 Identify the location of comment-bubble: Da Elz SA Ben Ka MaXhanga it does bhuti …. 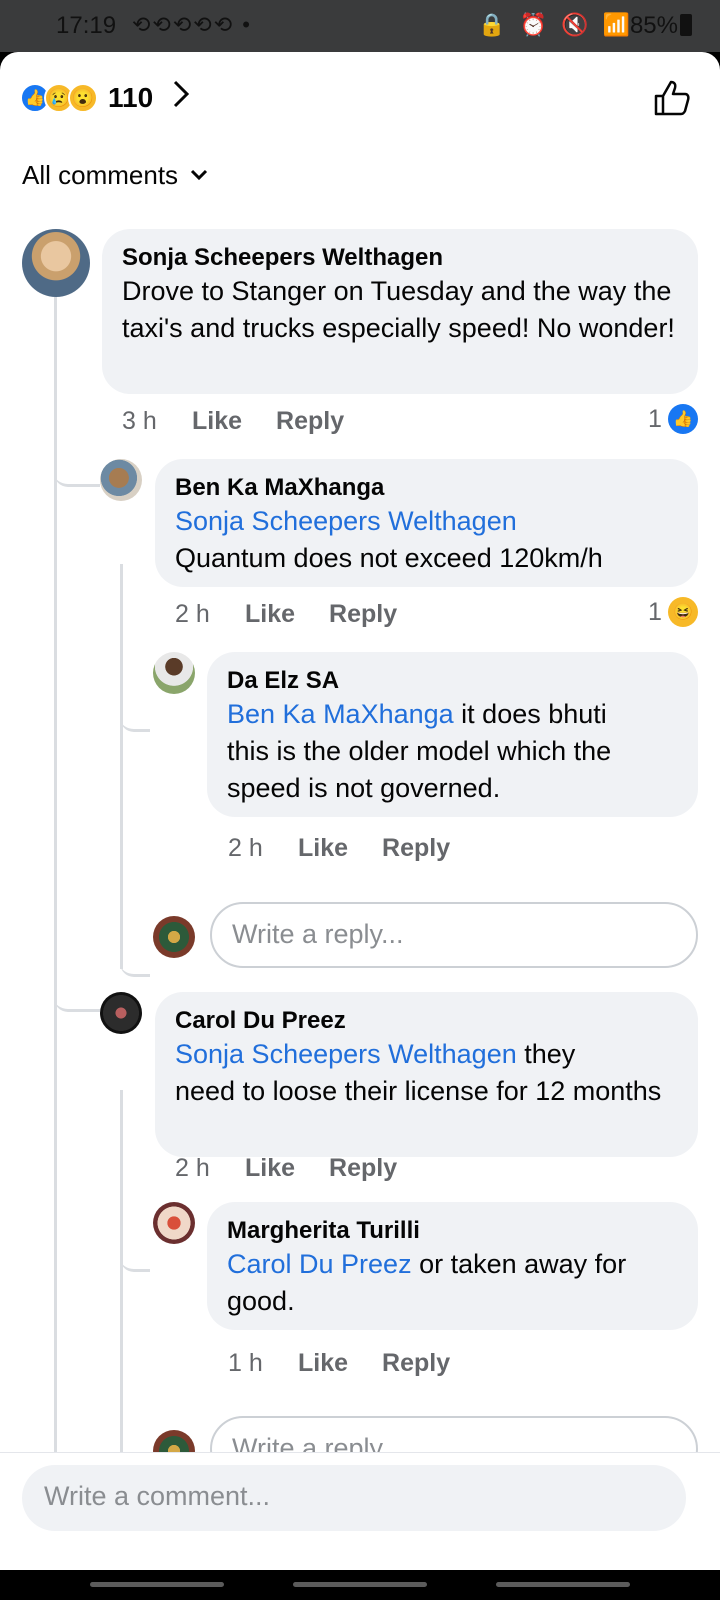
(452, 734).